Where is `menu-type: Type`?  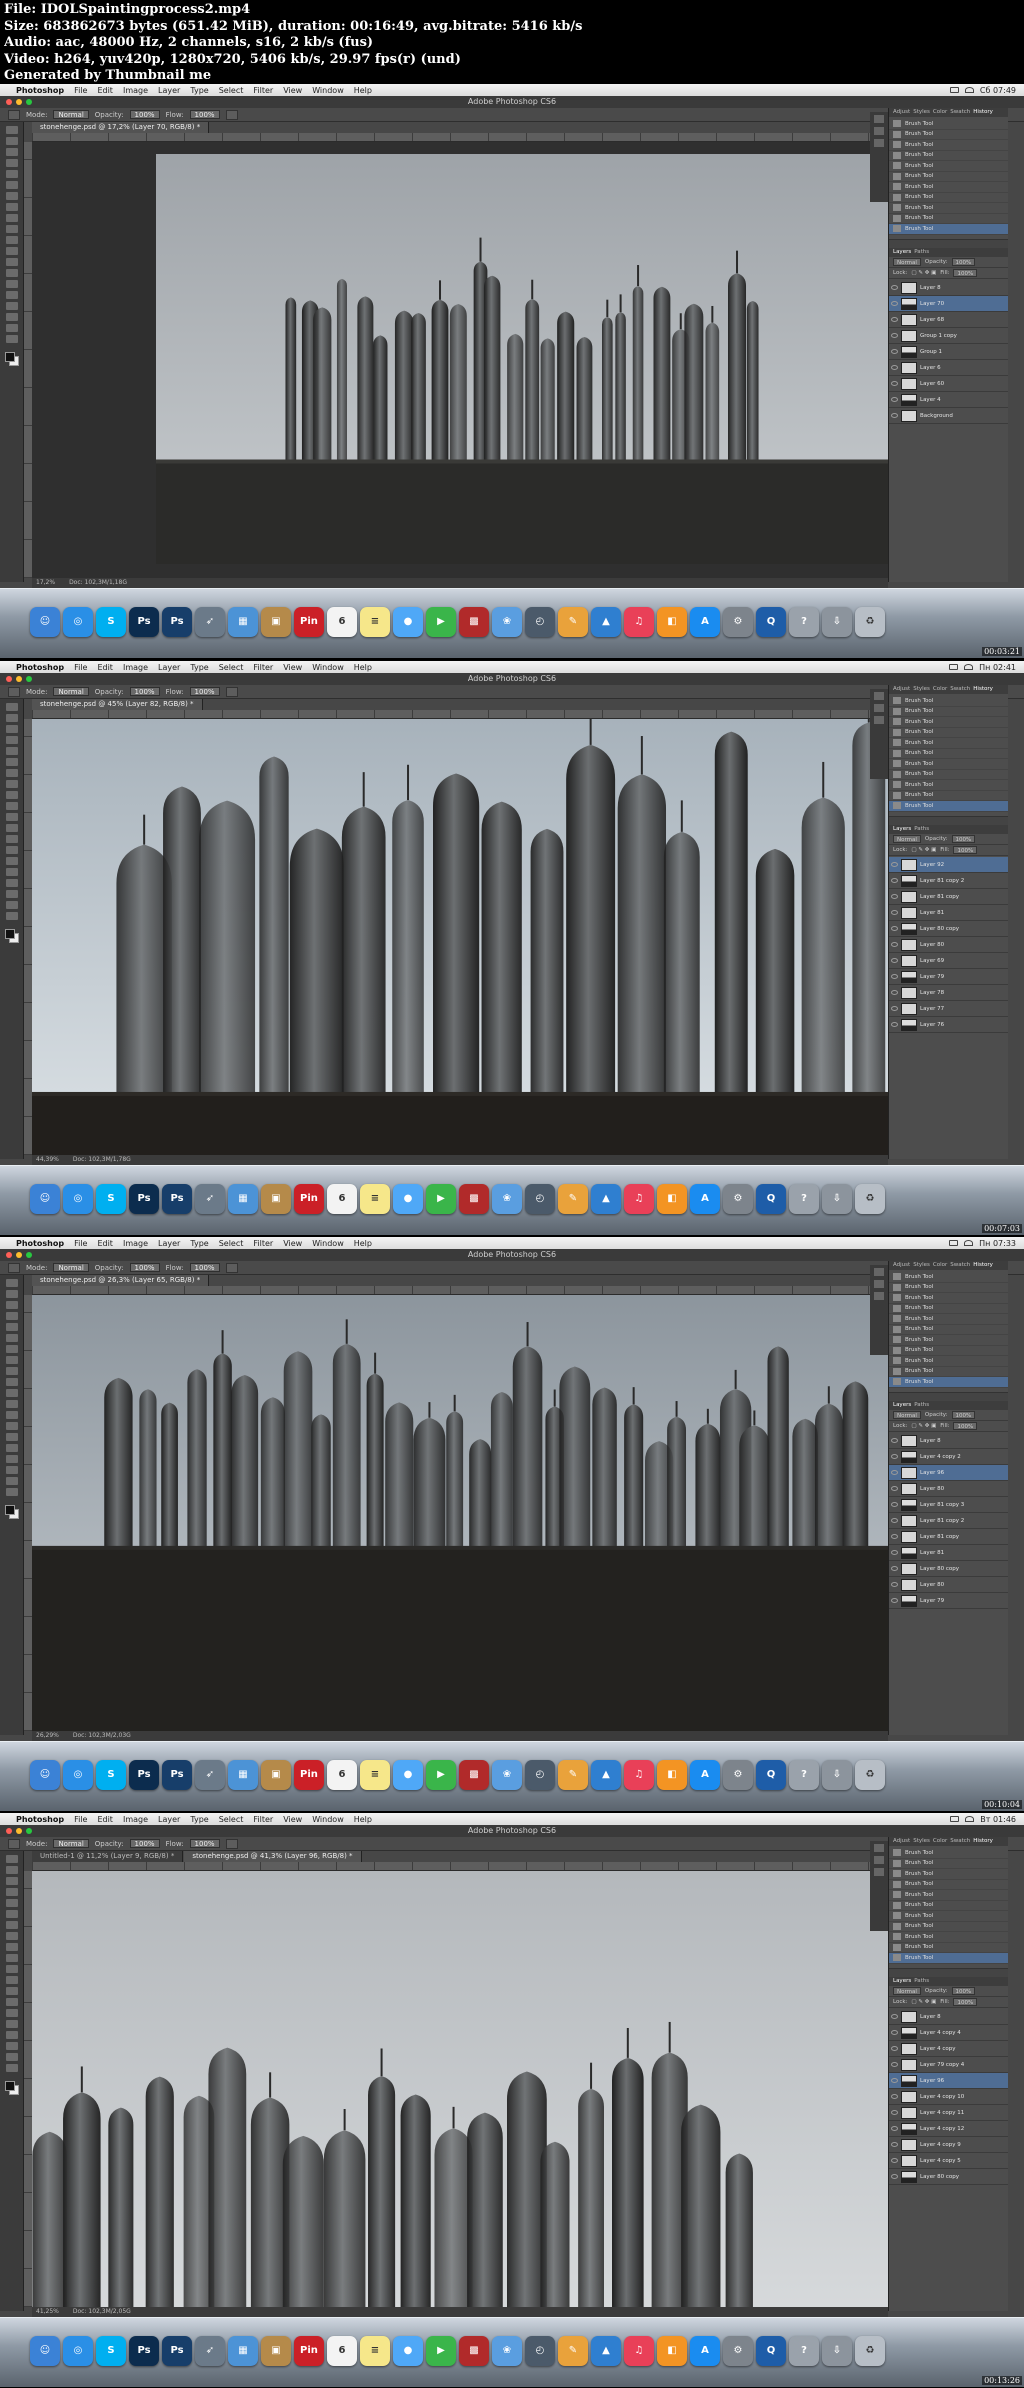
menu-type: Type is located at coordinates (199, 667).